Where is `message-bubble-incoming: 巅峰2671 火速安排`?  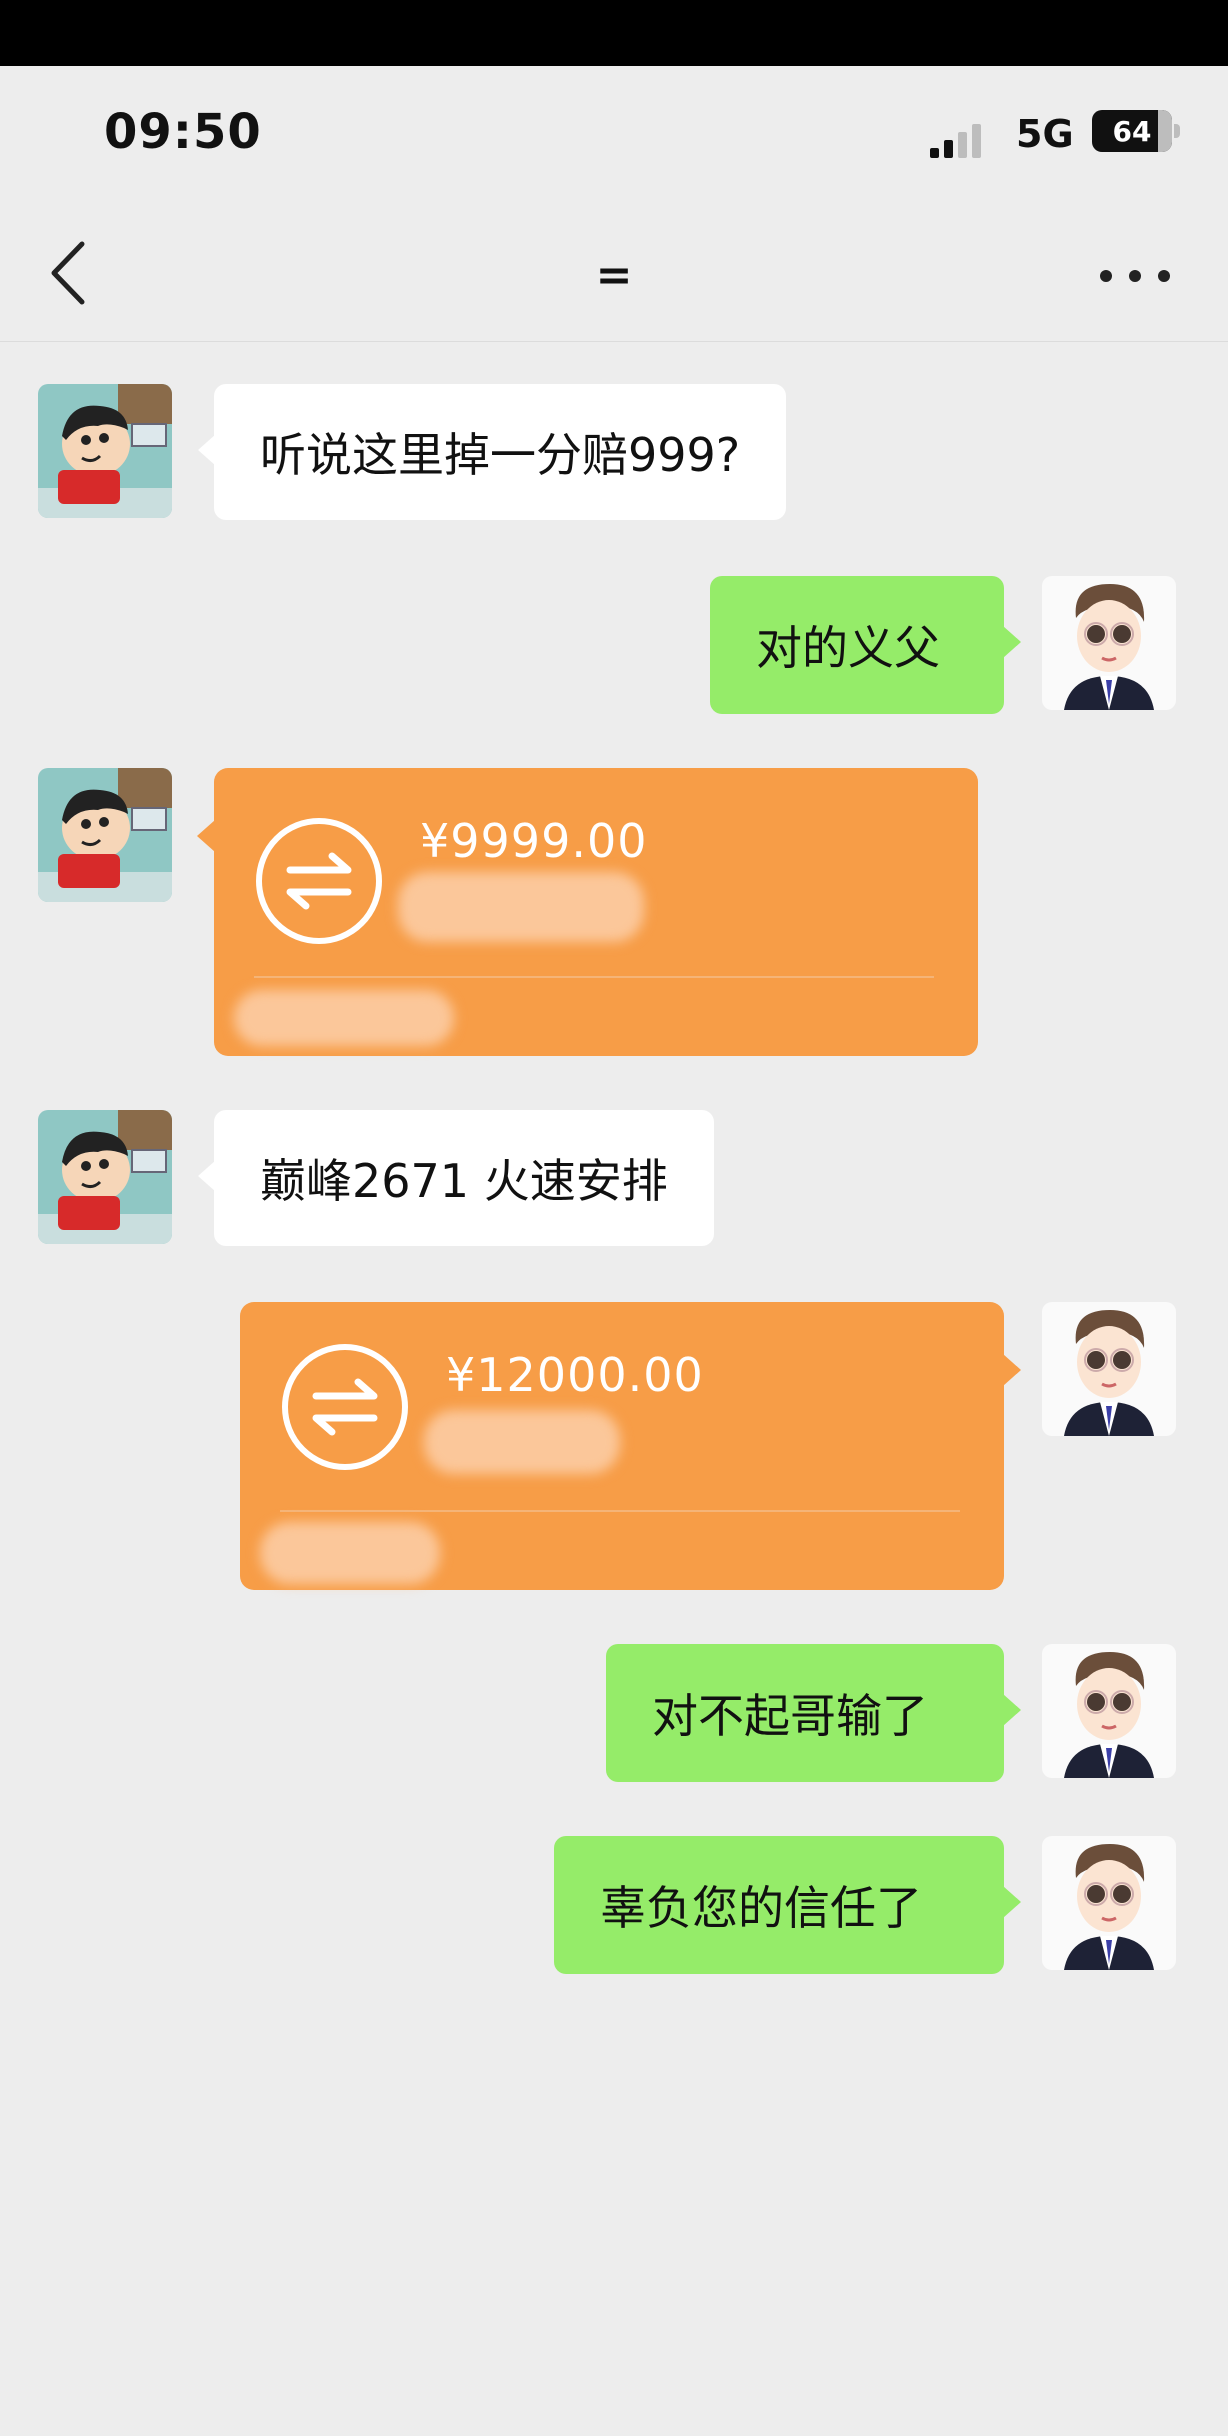 message-bubble-incoming: 巅峰2671 火速安排 is located at coordinates (456, 1178).